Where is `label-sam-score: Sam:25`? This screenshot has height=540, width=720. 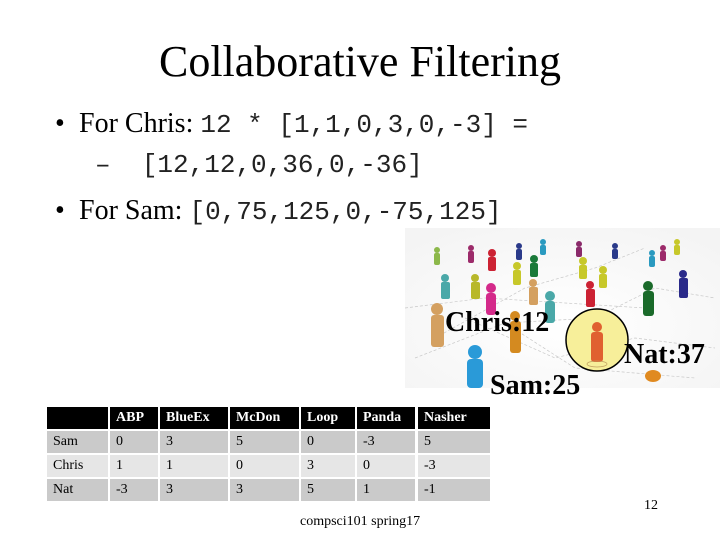 label-sam-score: Sam:25 is located at coordinates (535, 385).